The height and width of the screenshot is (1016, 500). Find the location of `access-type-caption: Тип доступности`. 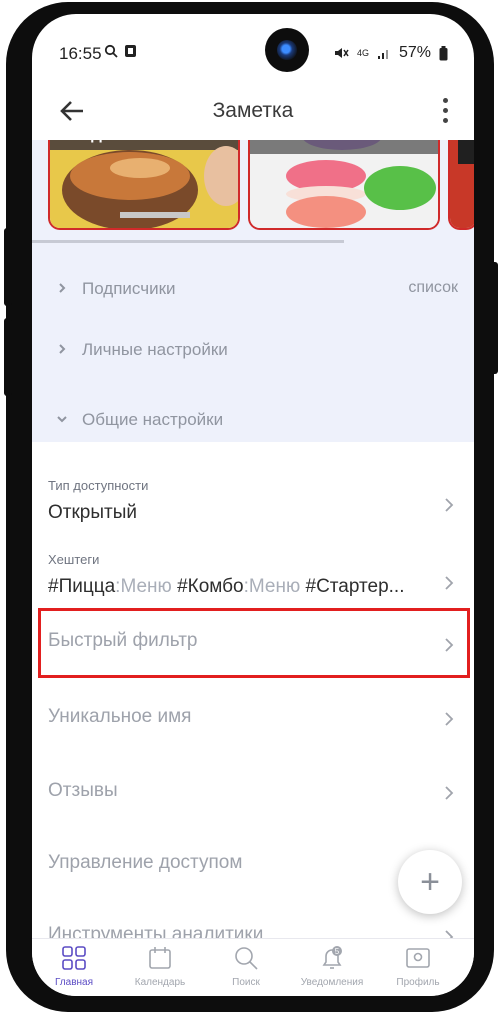

access-type-caption: Тип доступности is located at coordinates (98, 485).